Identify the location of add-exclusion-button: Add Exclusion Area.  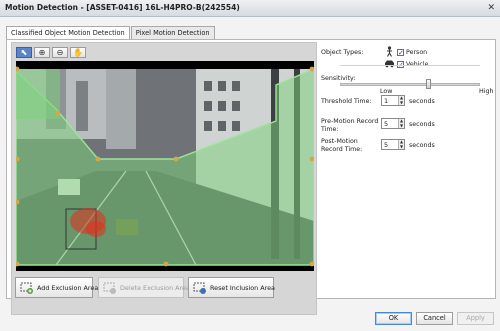
(56, 287).